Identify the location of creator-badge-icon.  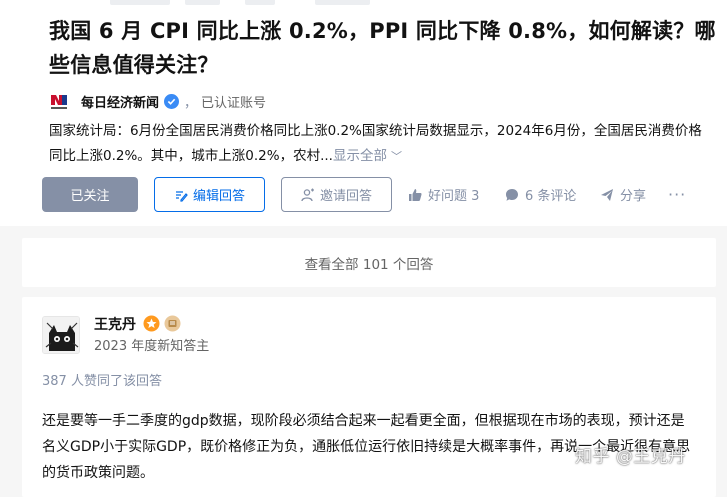
(151, 323).